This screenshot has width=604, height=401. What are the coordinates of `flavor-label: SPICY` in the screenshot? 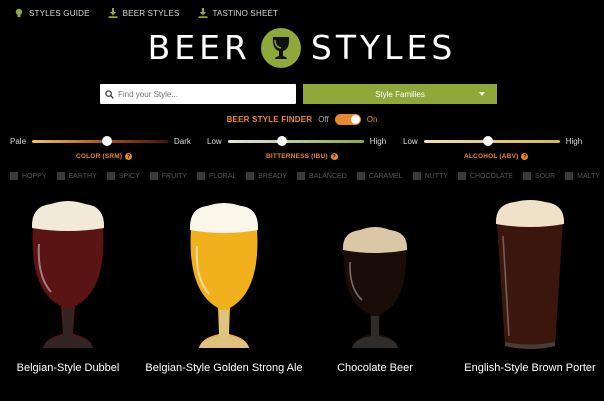 It's located at (129, 176).